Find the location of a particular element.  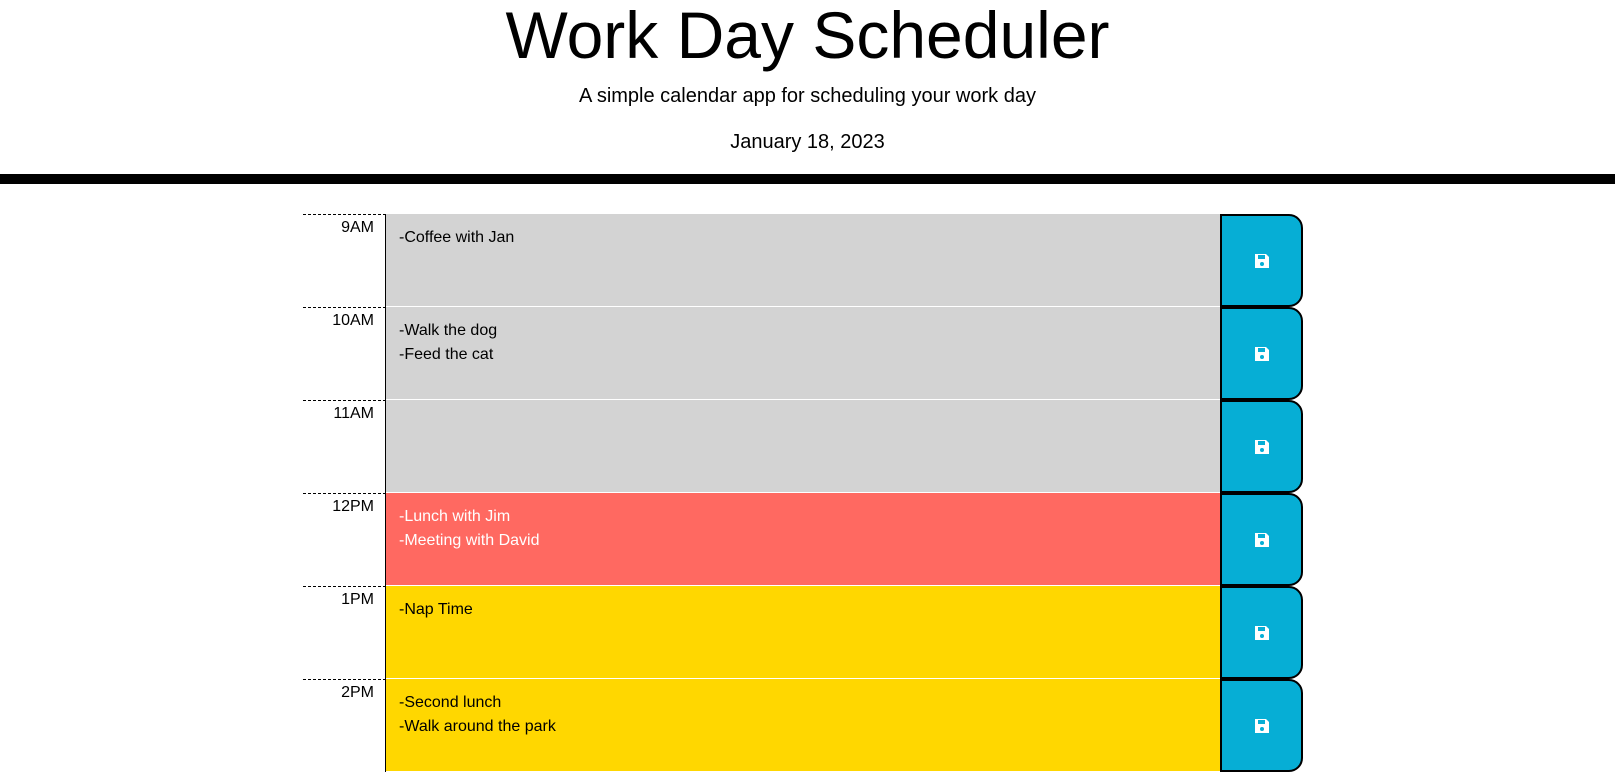

event-description: -Lunch with Jim -Meeting with David is located at coordinates (803, 539).